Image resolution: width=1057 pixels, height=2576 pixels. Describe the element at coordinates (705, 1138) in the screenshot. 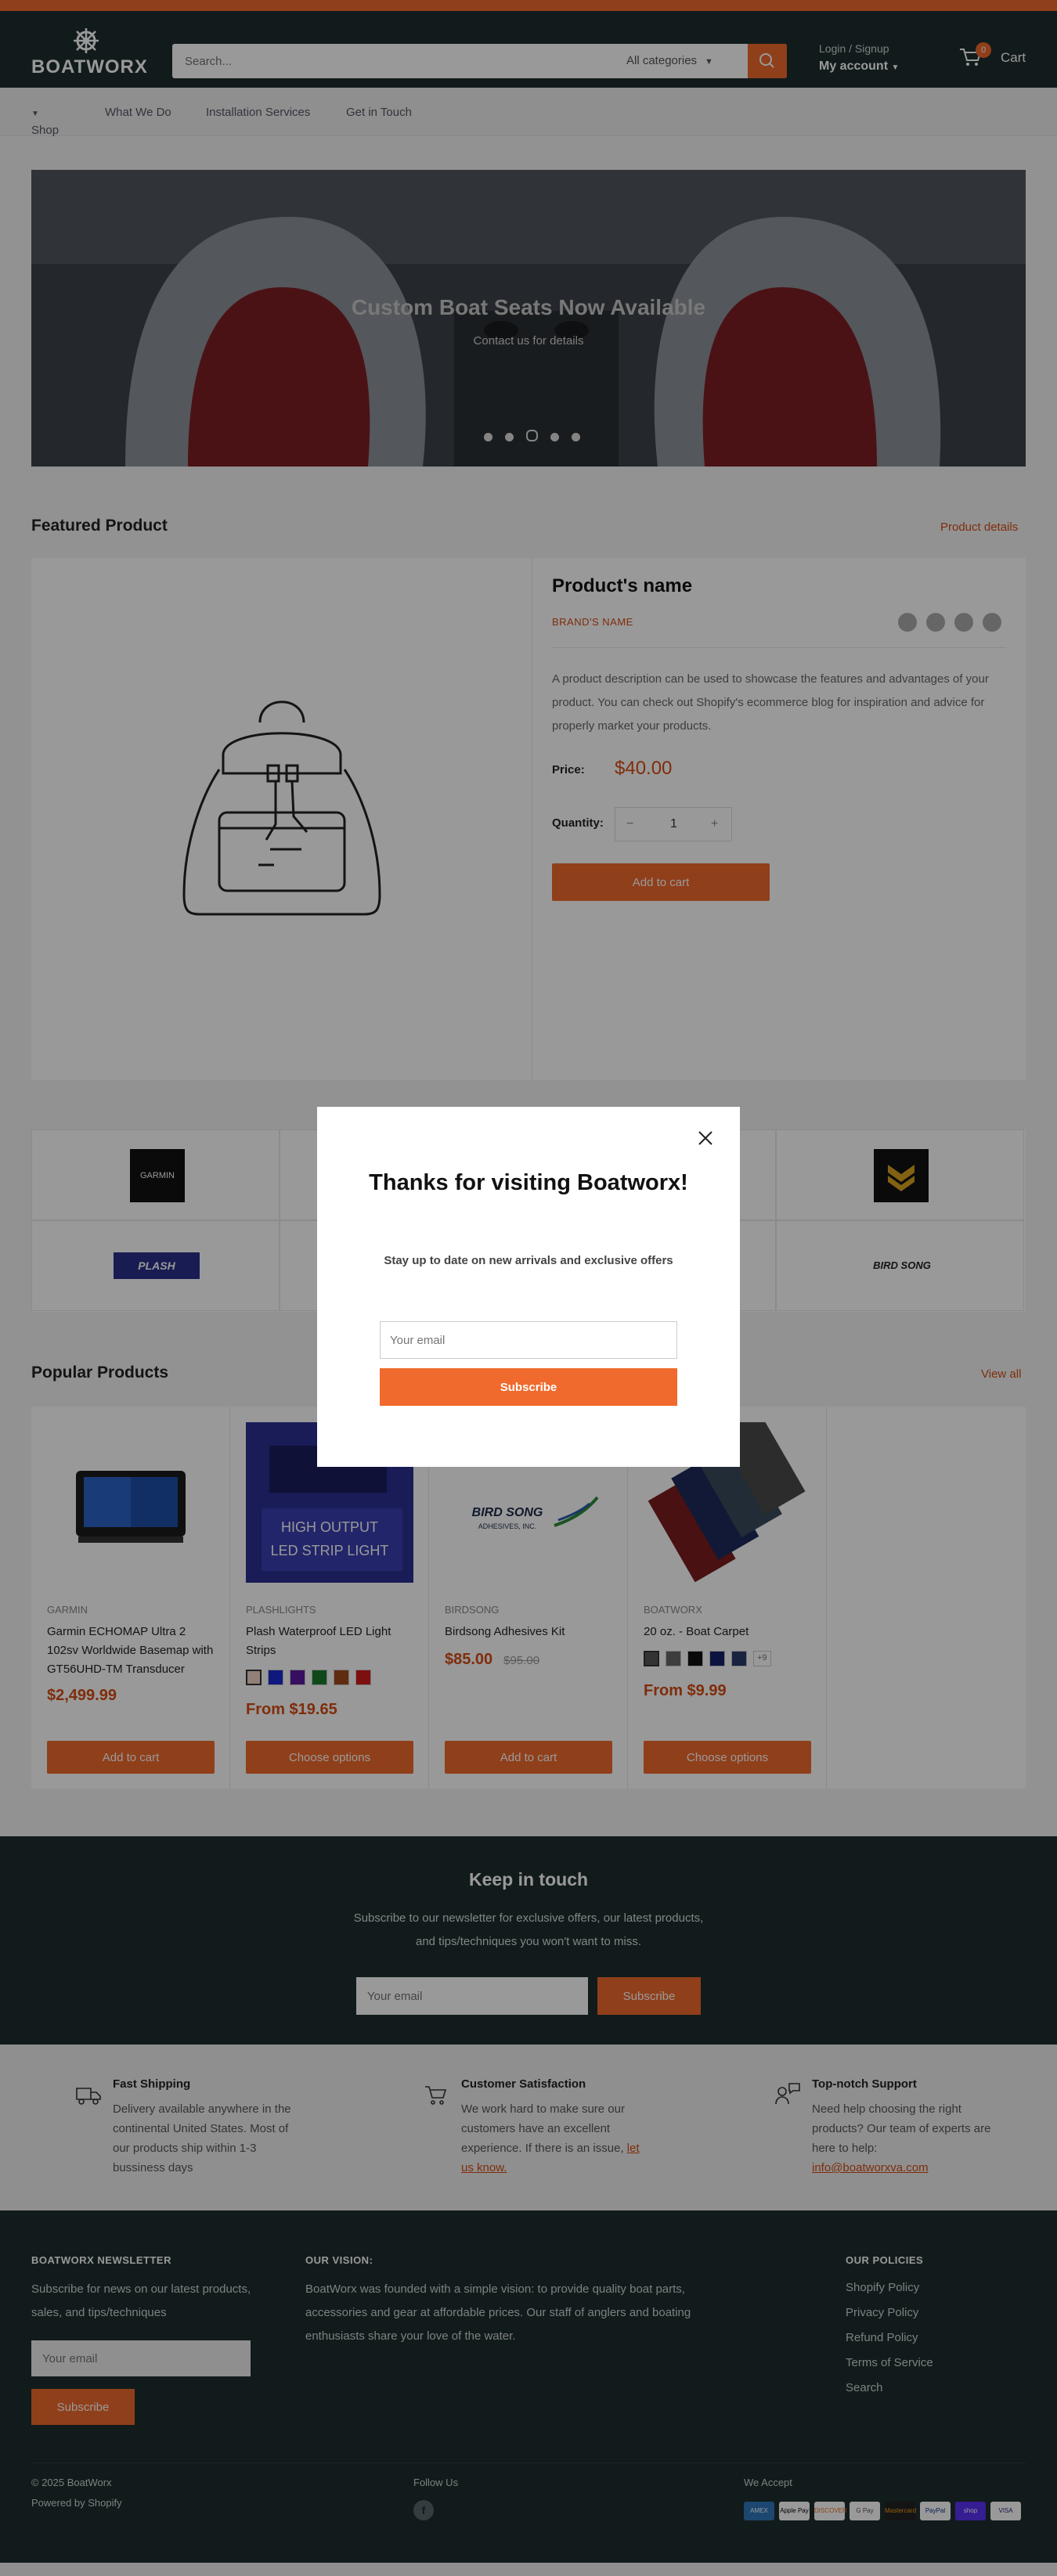

I see `close-icon` at that location.